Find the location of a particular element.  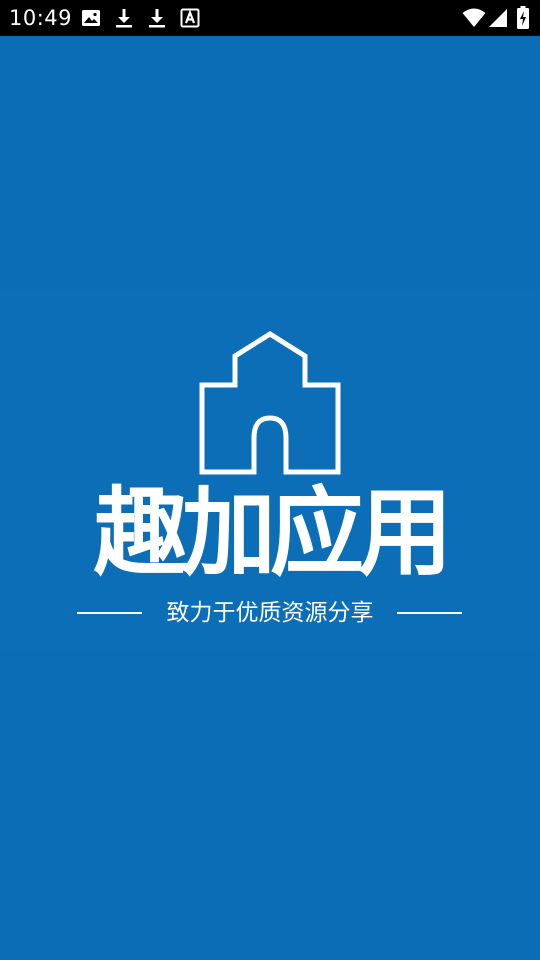

wifi-icon is located at coordinates (474, 17).